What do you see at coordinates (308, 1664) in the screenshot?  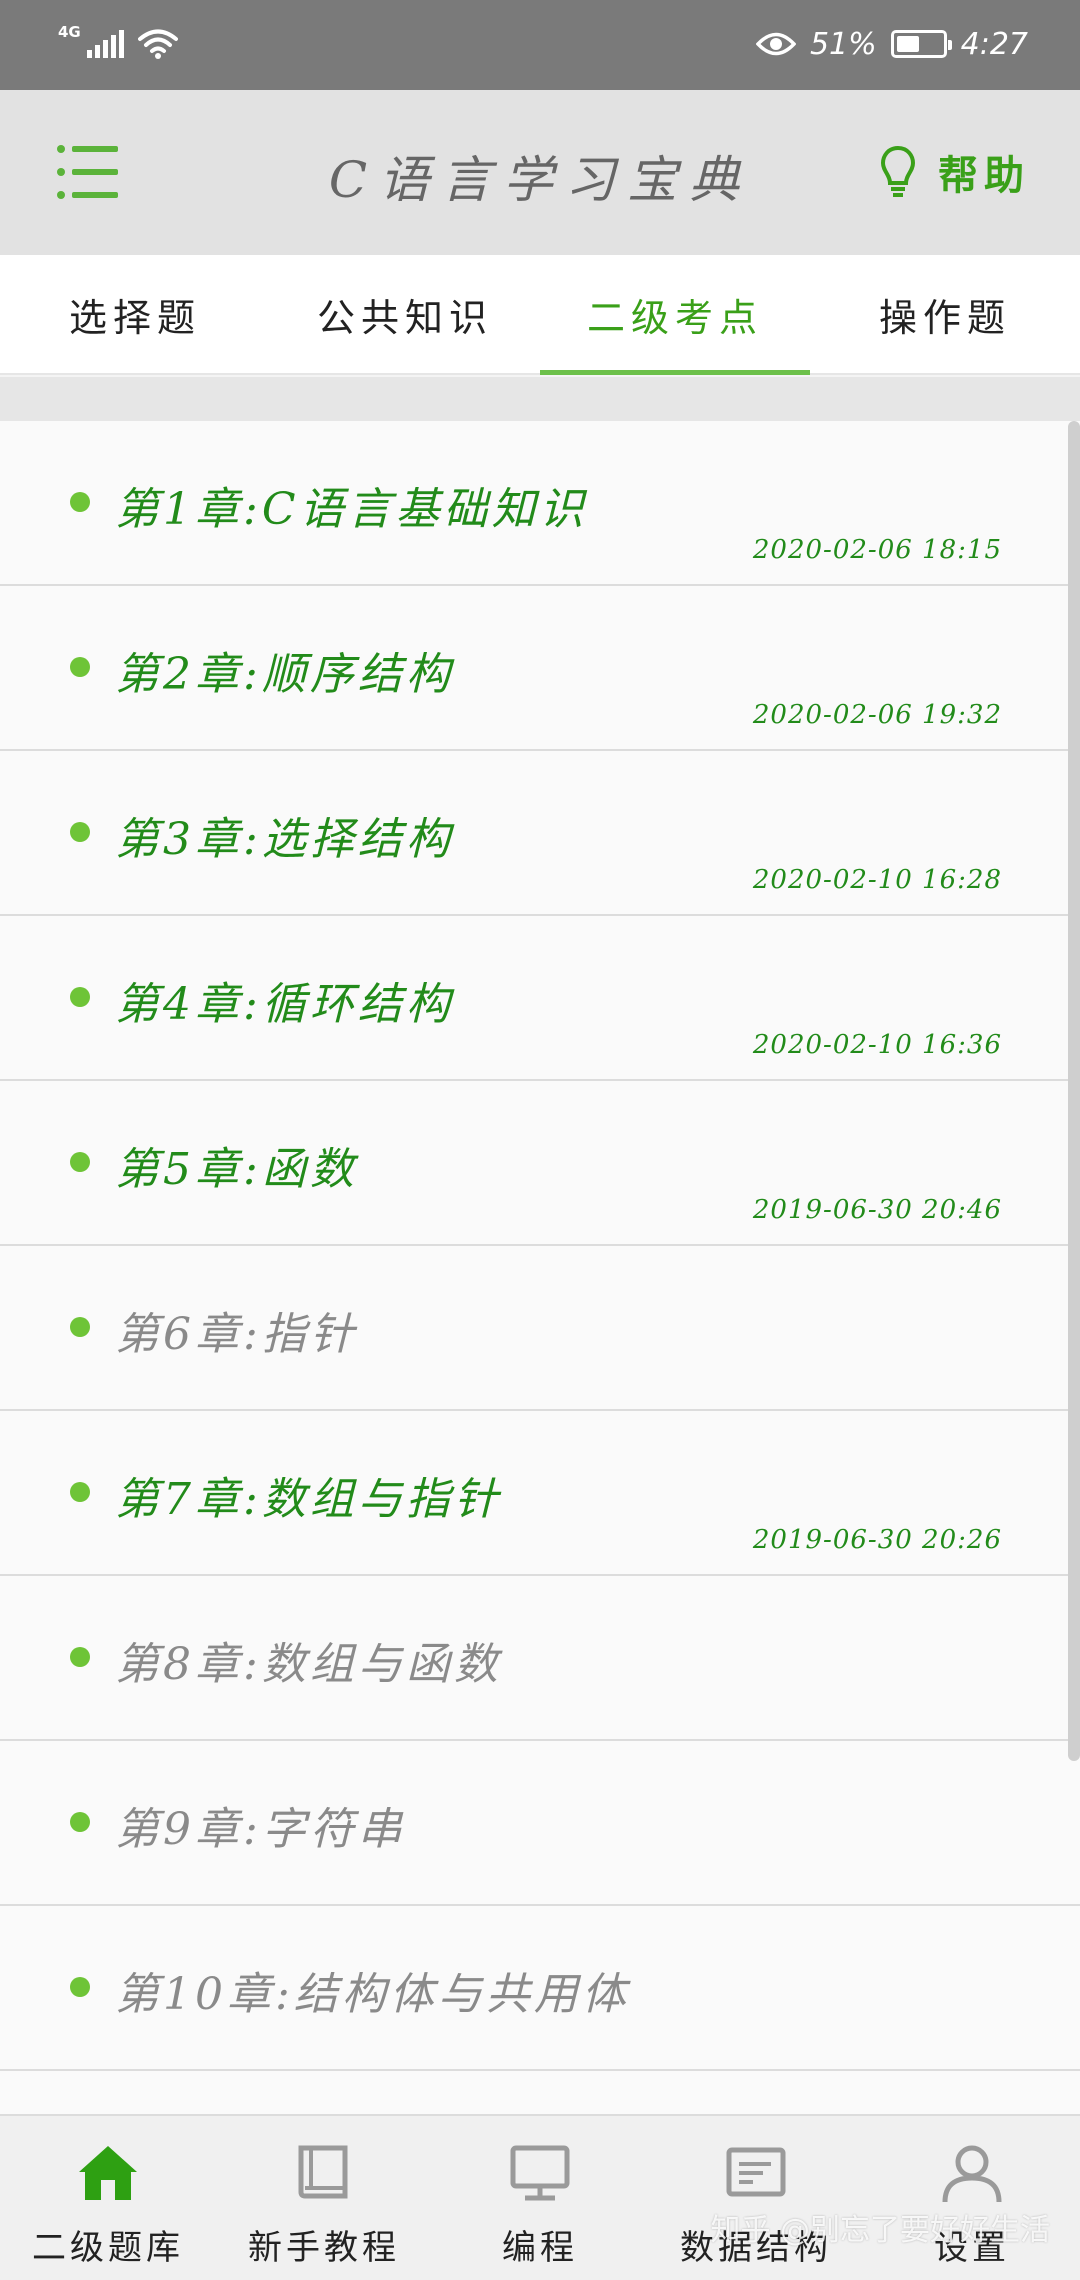 I see `chapter-title: 第8章:数组与函数` at bounding box center [308, 1664].